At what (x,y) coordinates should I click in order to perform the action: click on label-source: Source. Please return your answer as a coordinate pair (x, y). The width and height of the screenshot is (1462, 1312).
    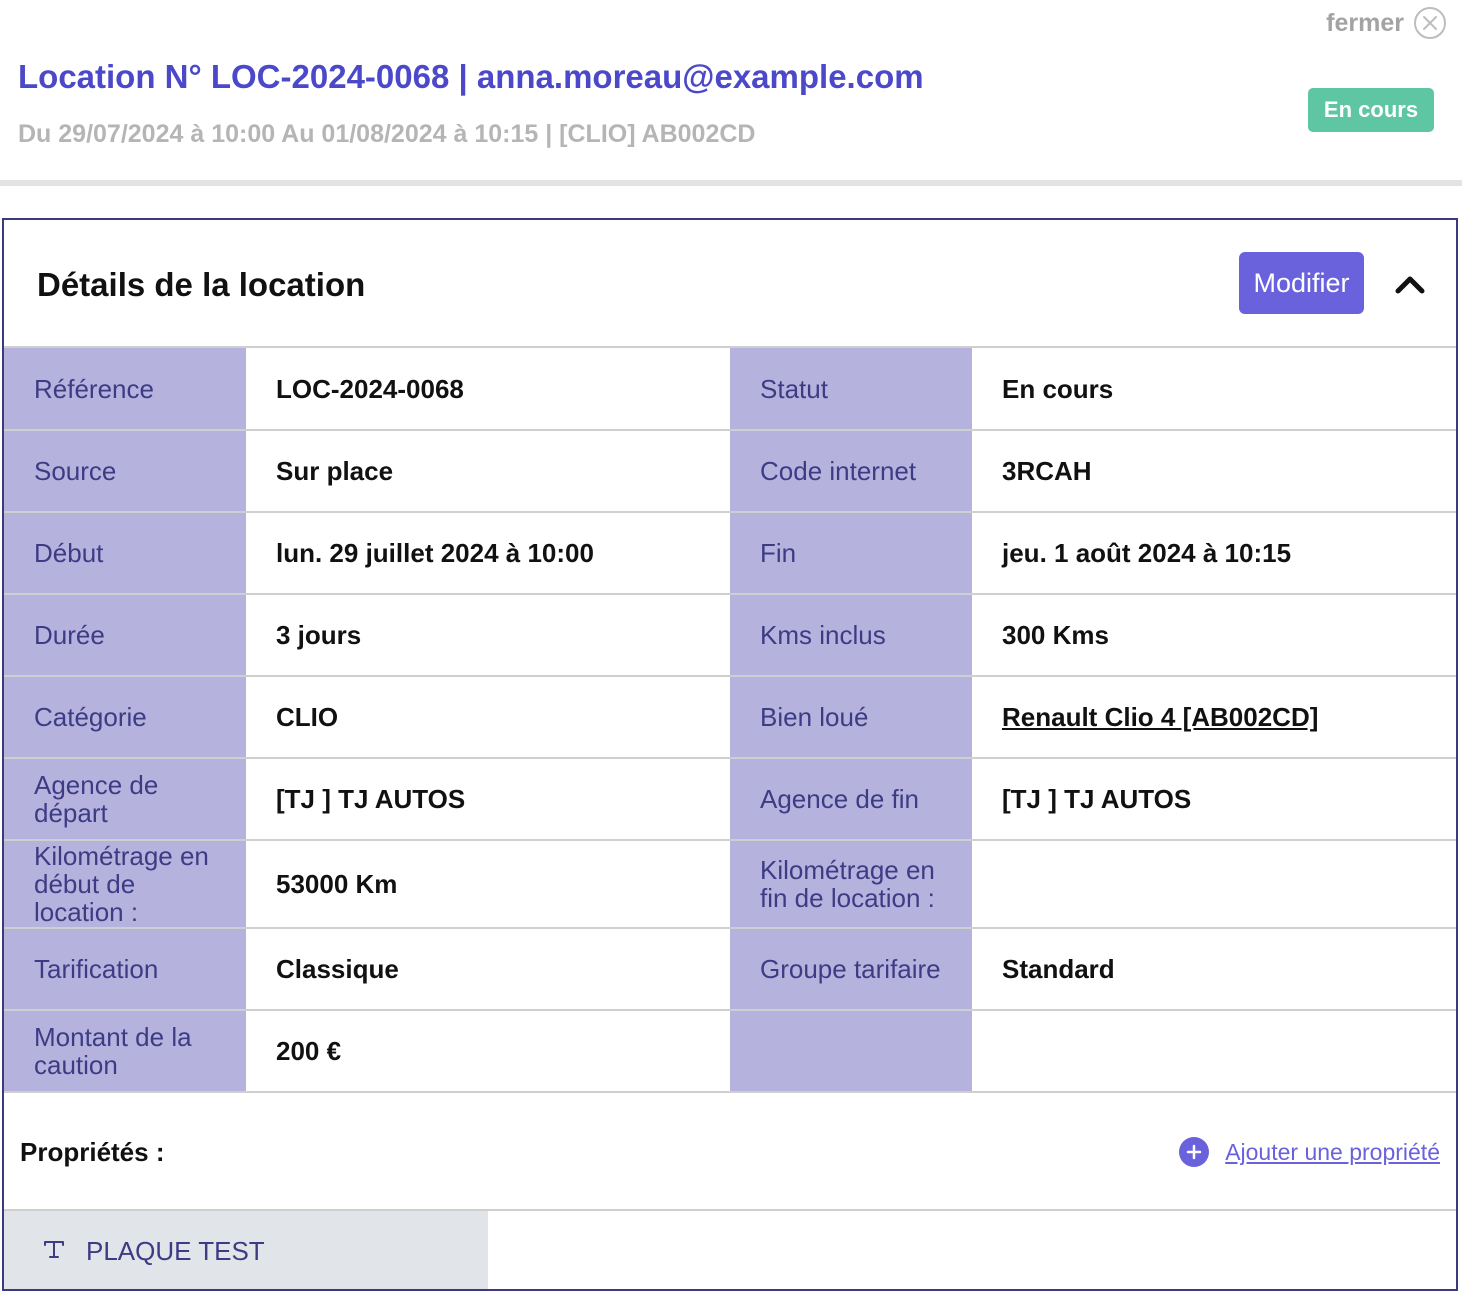
    Looking at the image, I should click on (125, 471).